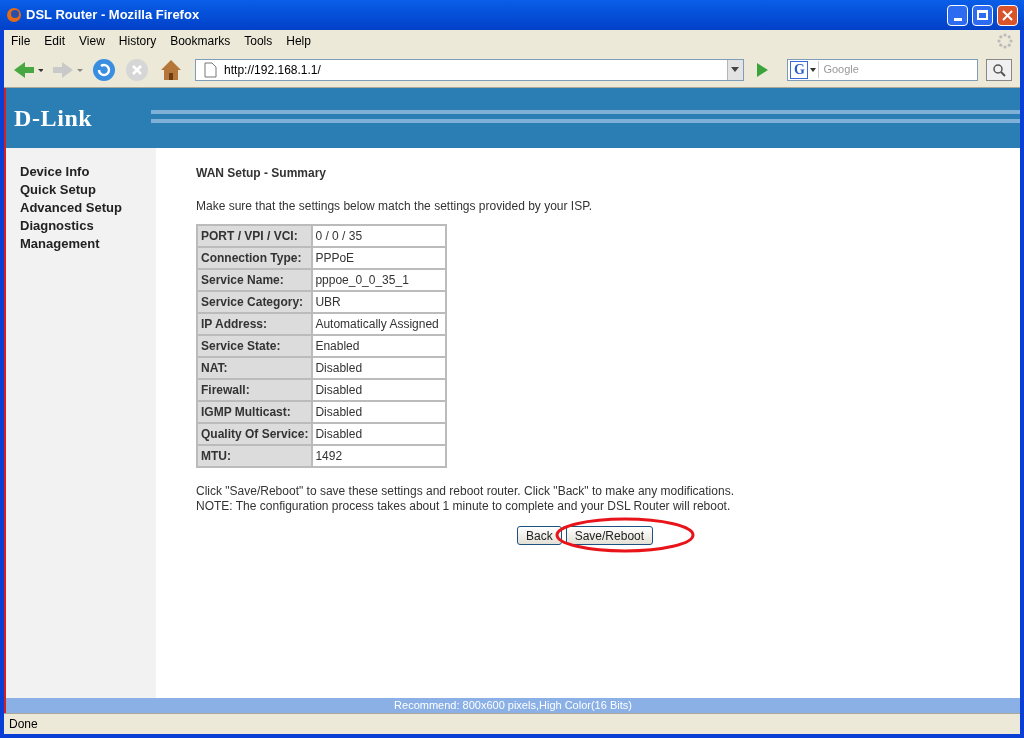 The width and height of the screenshot is (1024, 738). Describe the element at coordinates (262, 173) in the screenshot. I see `page-heading: WAN Setup - Summary` at that location.